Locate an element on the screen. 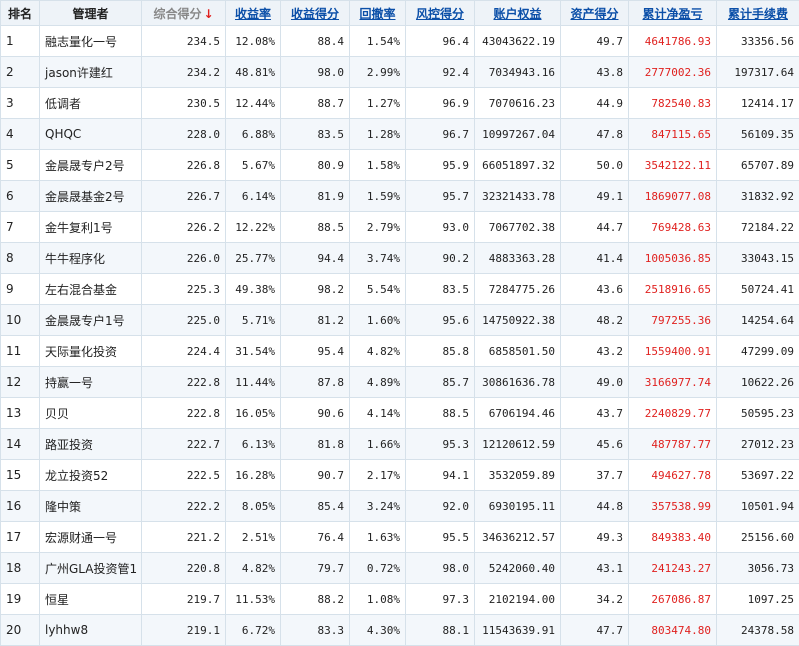  cell-score: 226.8 is located at coordinates (184, 165).